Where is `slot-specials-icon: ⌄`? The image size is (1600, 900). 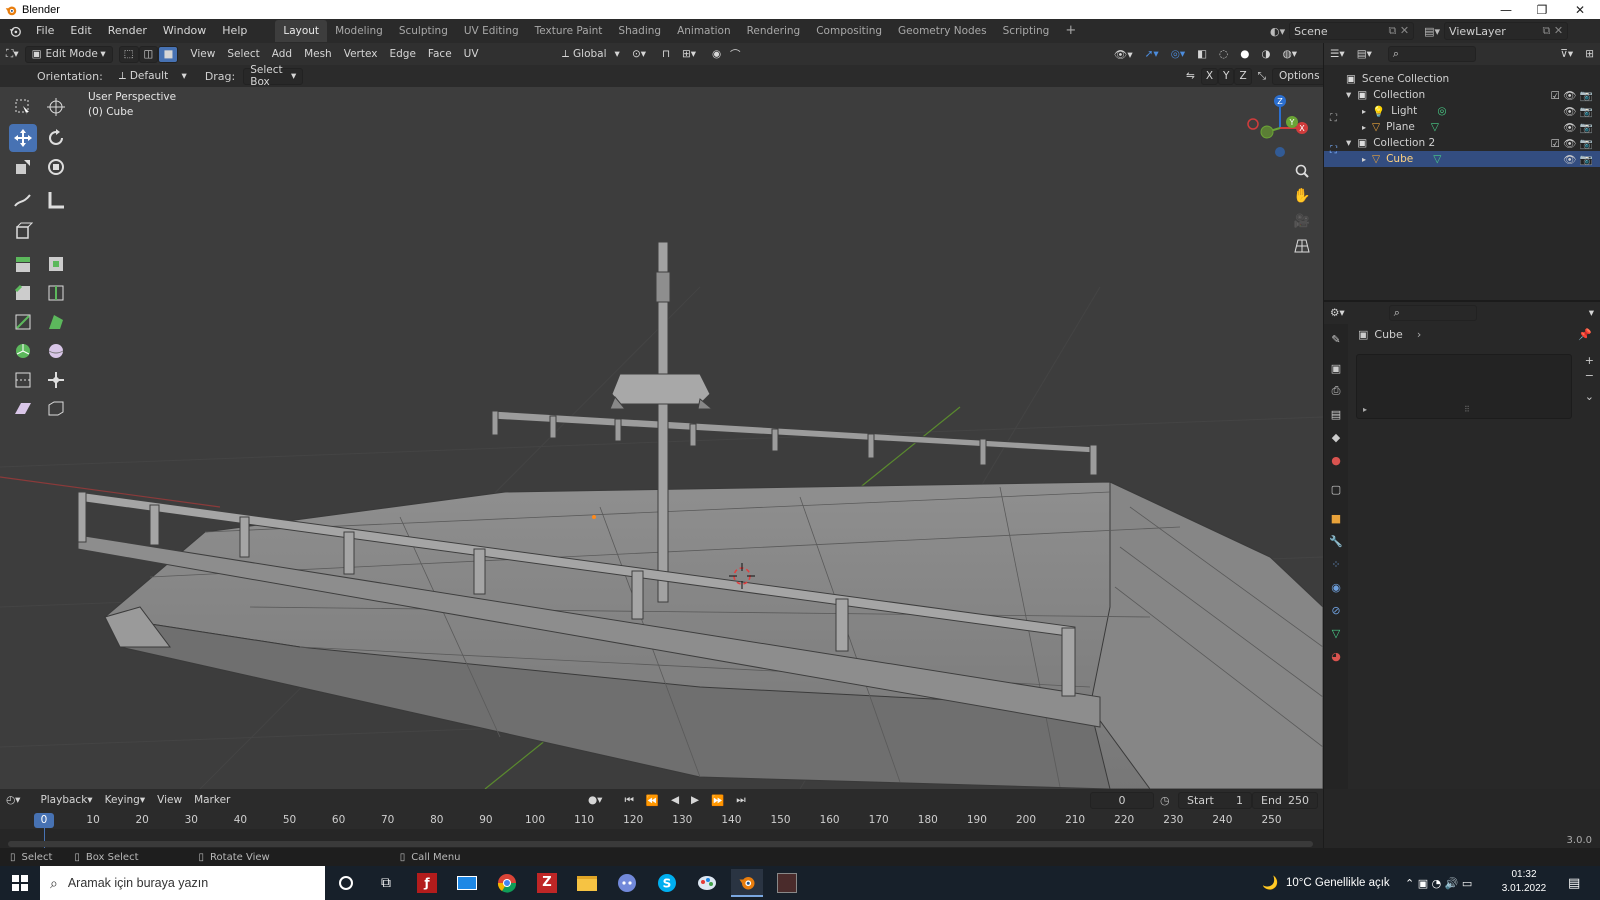 slot-specials-icon: ⌄ is located at coordinates (1589, 396).